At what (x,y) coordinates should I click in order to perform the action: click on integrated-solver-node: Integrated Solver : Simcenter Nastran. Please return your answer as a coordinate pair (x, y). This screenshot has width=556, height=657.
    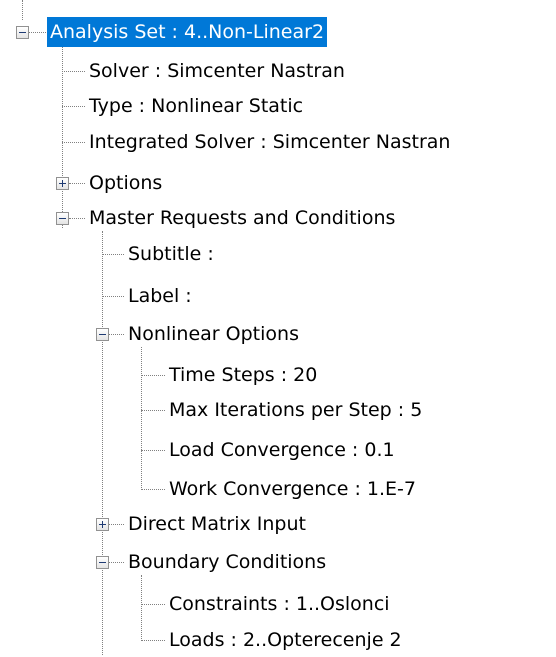
    Looking at the image, I should click on (269, 142).